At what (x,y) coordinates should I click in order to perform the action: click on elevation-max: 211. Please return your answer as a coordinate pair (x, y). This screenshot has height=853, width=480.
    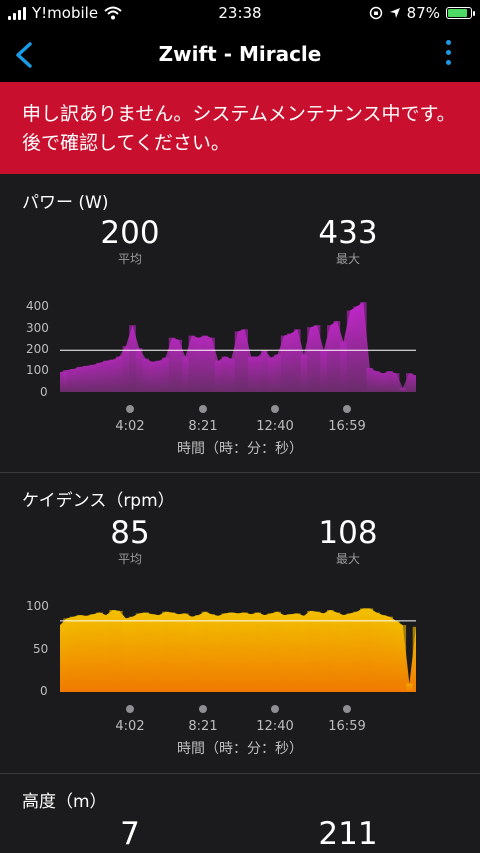
    Looking at the image, I should click on (348, 834).